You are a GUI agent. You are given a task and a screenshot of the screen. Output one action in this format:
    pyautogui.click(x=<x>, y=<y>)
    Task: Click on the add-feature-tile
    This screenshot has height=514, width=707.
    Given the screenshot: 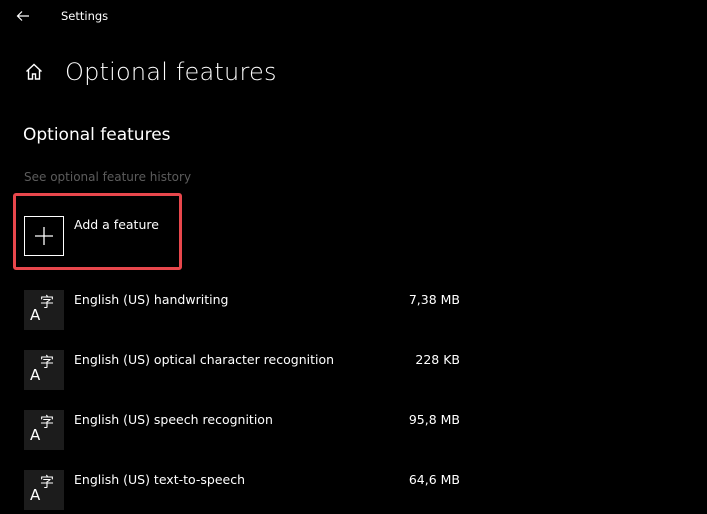 What is the action you would take?
    pyautogui.click(x=44, y=236)
    